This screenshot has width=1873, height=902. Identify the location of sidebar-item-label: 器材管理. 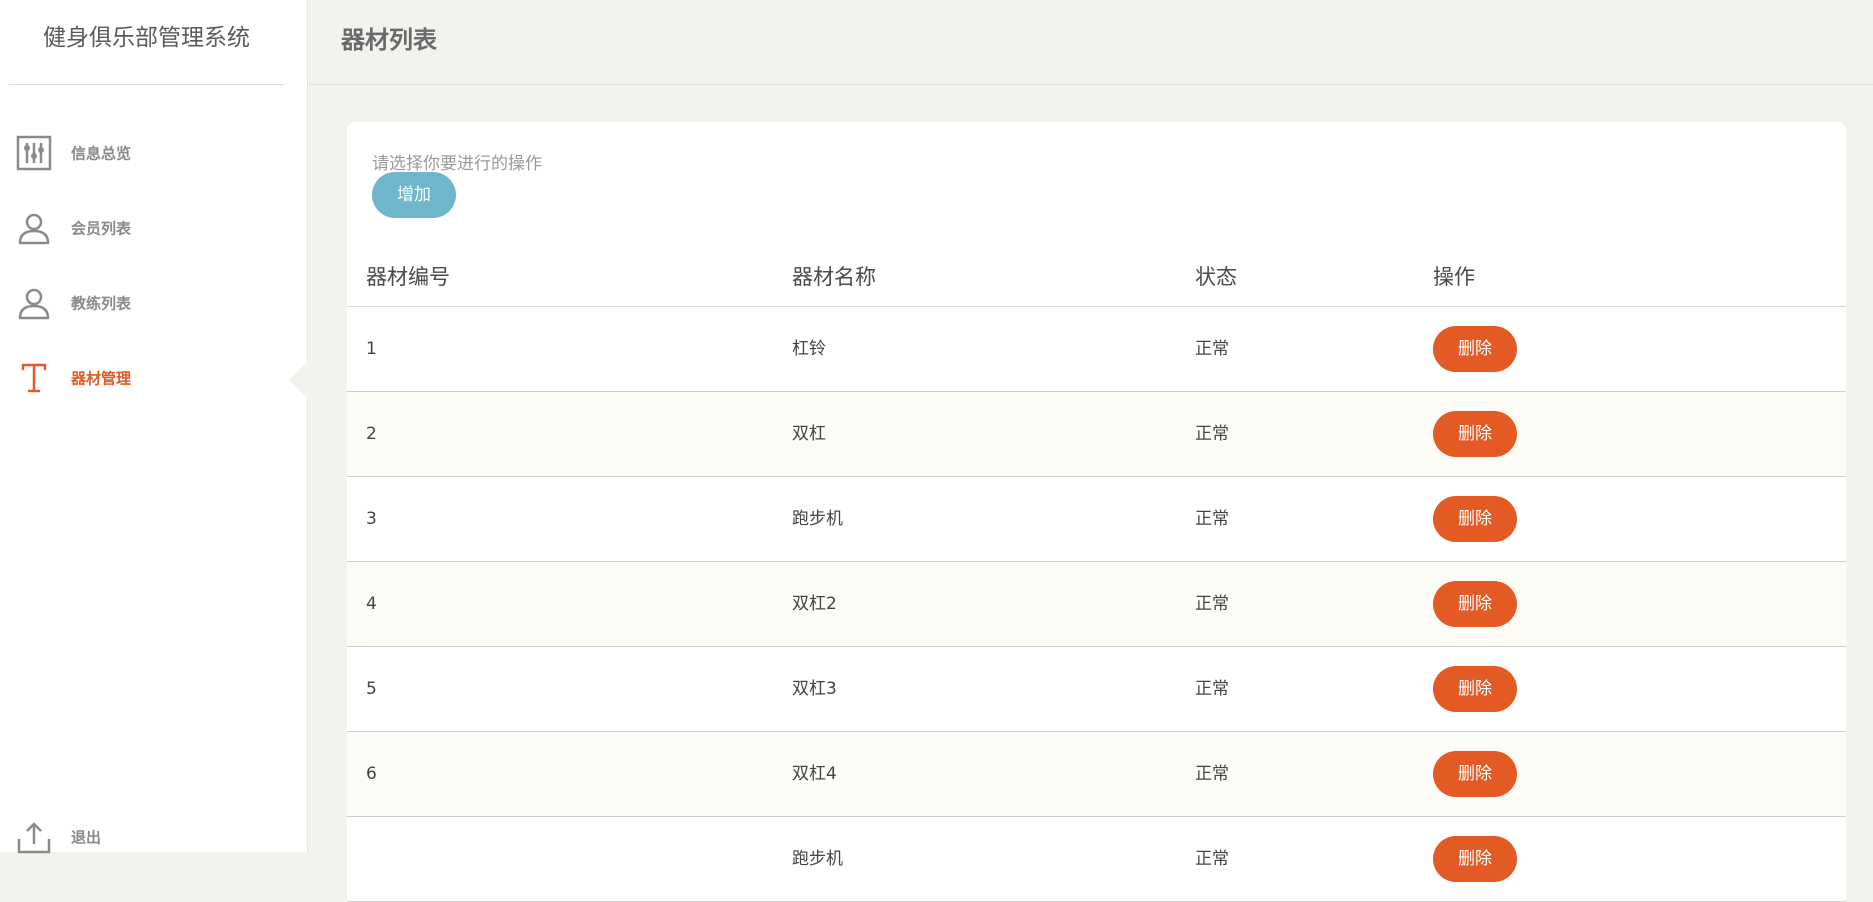
(101, 378).